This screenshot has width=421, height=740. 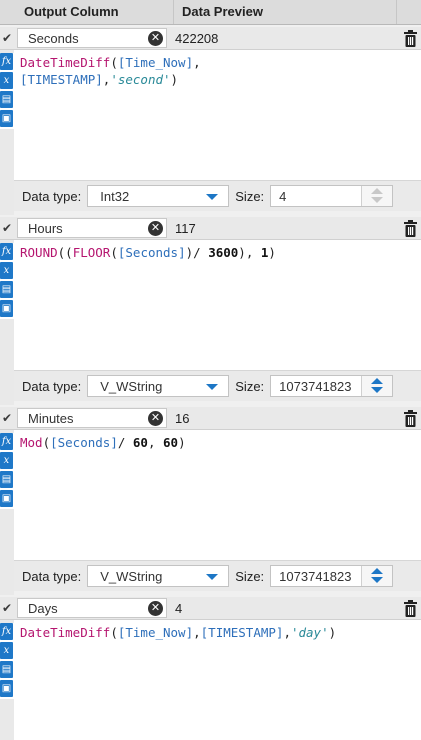 What do you see at coordinates (182, 418) in the screenshot?
I see `data-preview-value: 16` at bounding box center [182, 418].